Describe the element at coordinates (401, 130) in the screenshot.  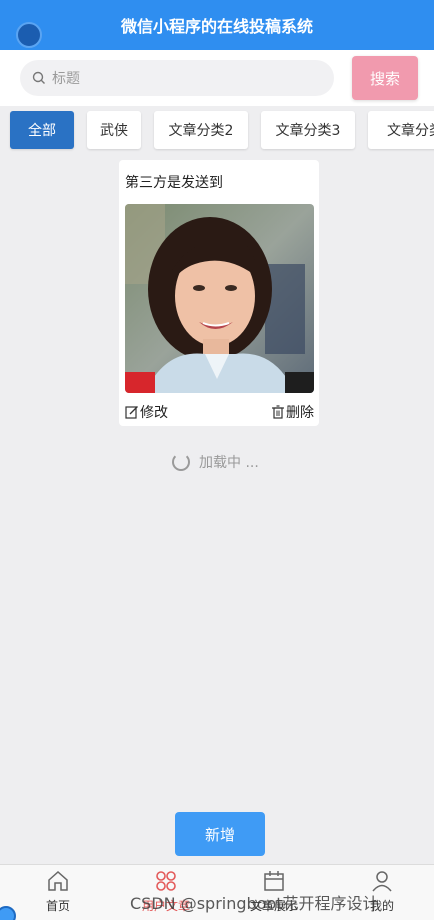
I see `category-tab-4: 文章分类` at that location.